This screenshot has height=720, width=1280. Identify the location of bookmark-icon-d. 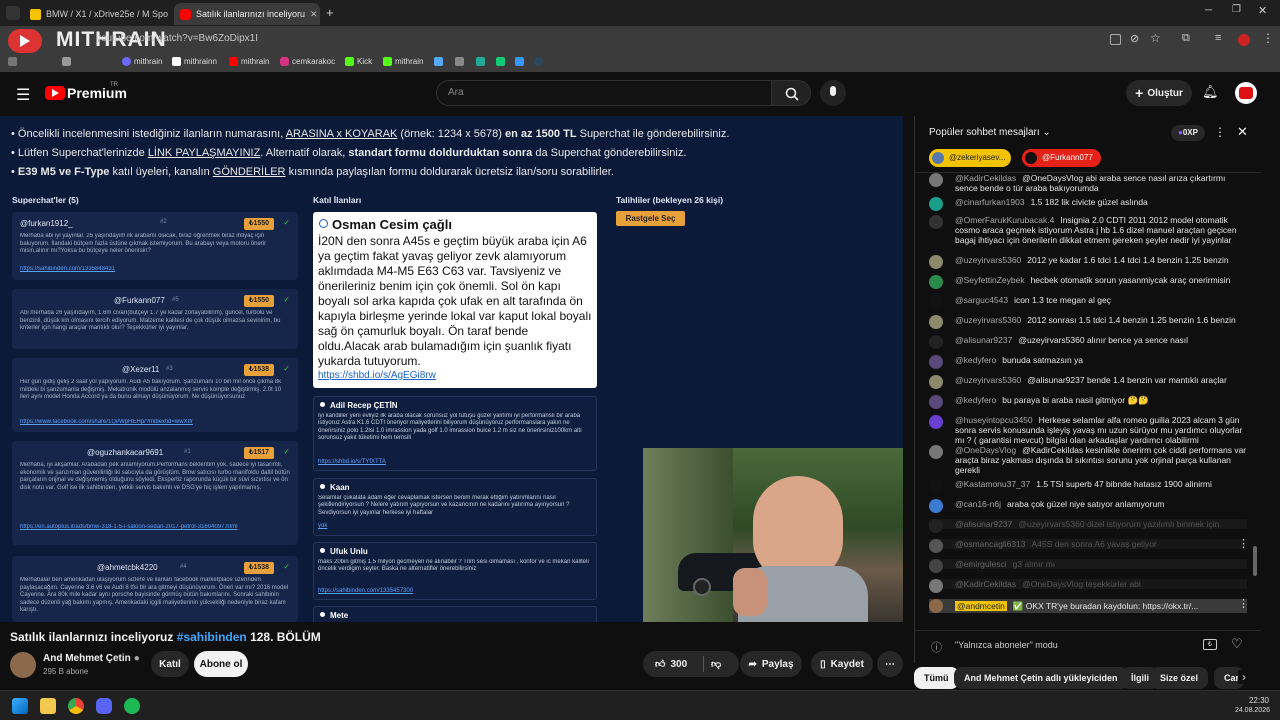
(502, 61).